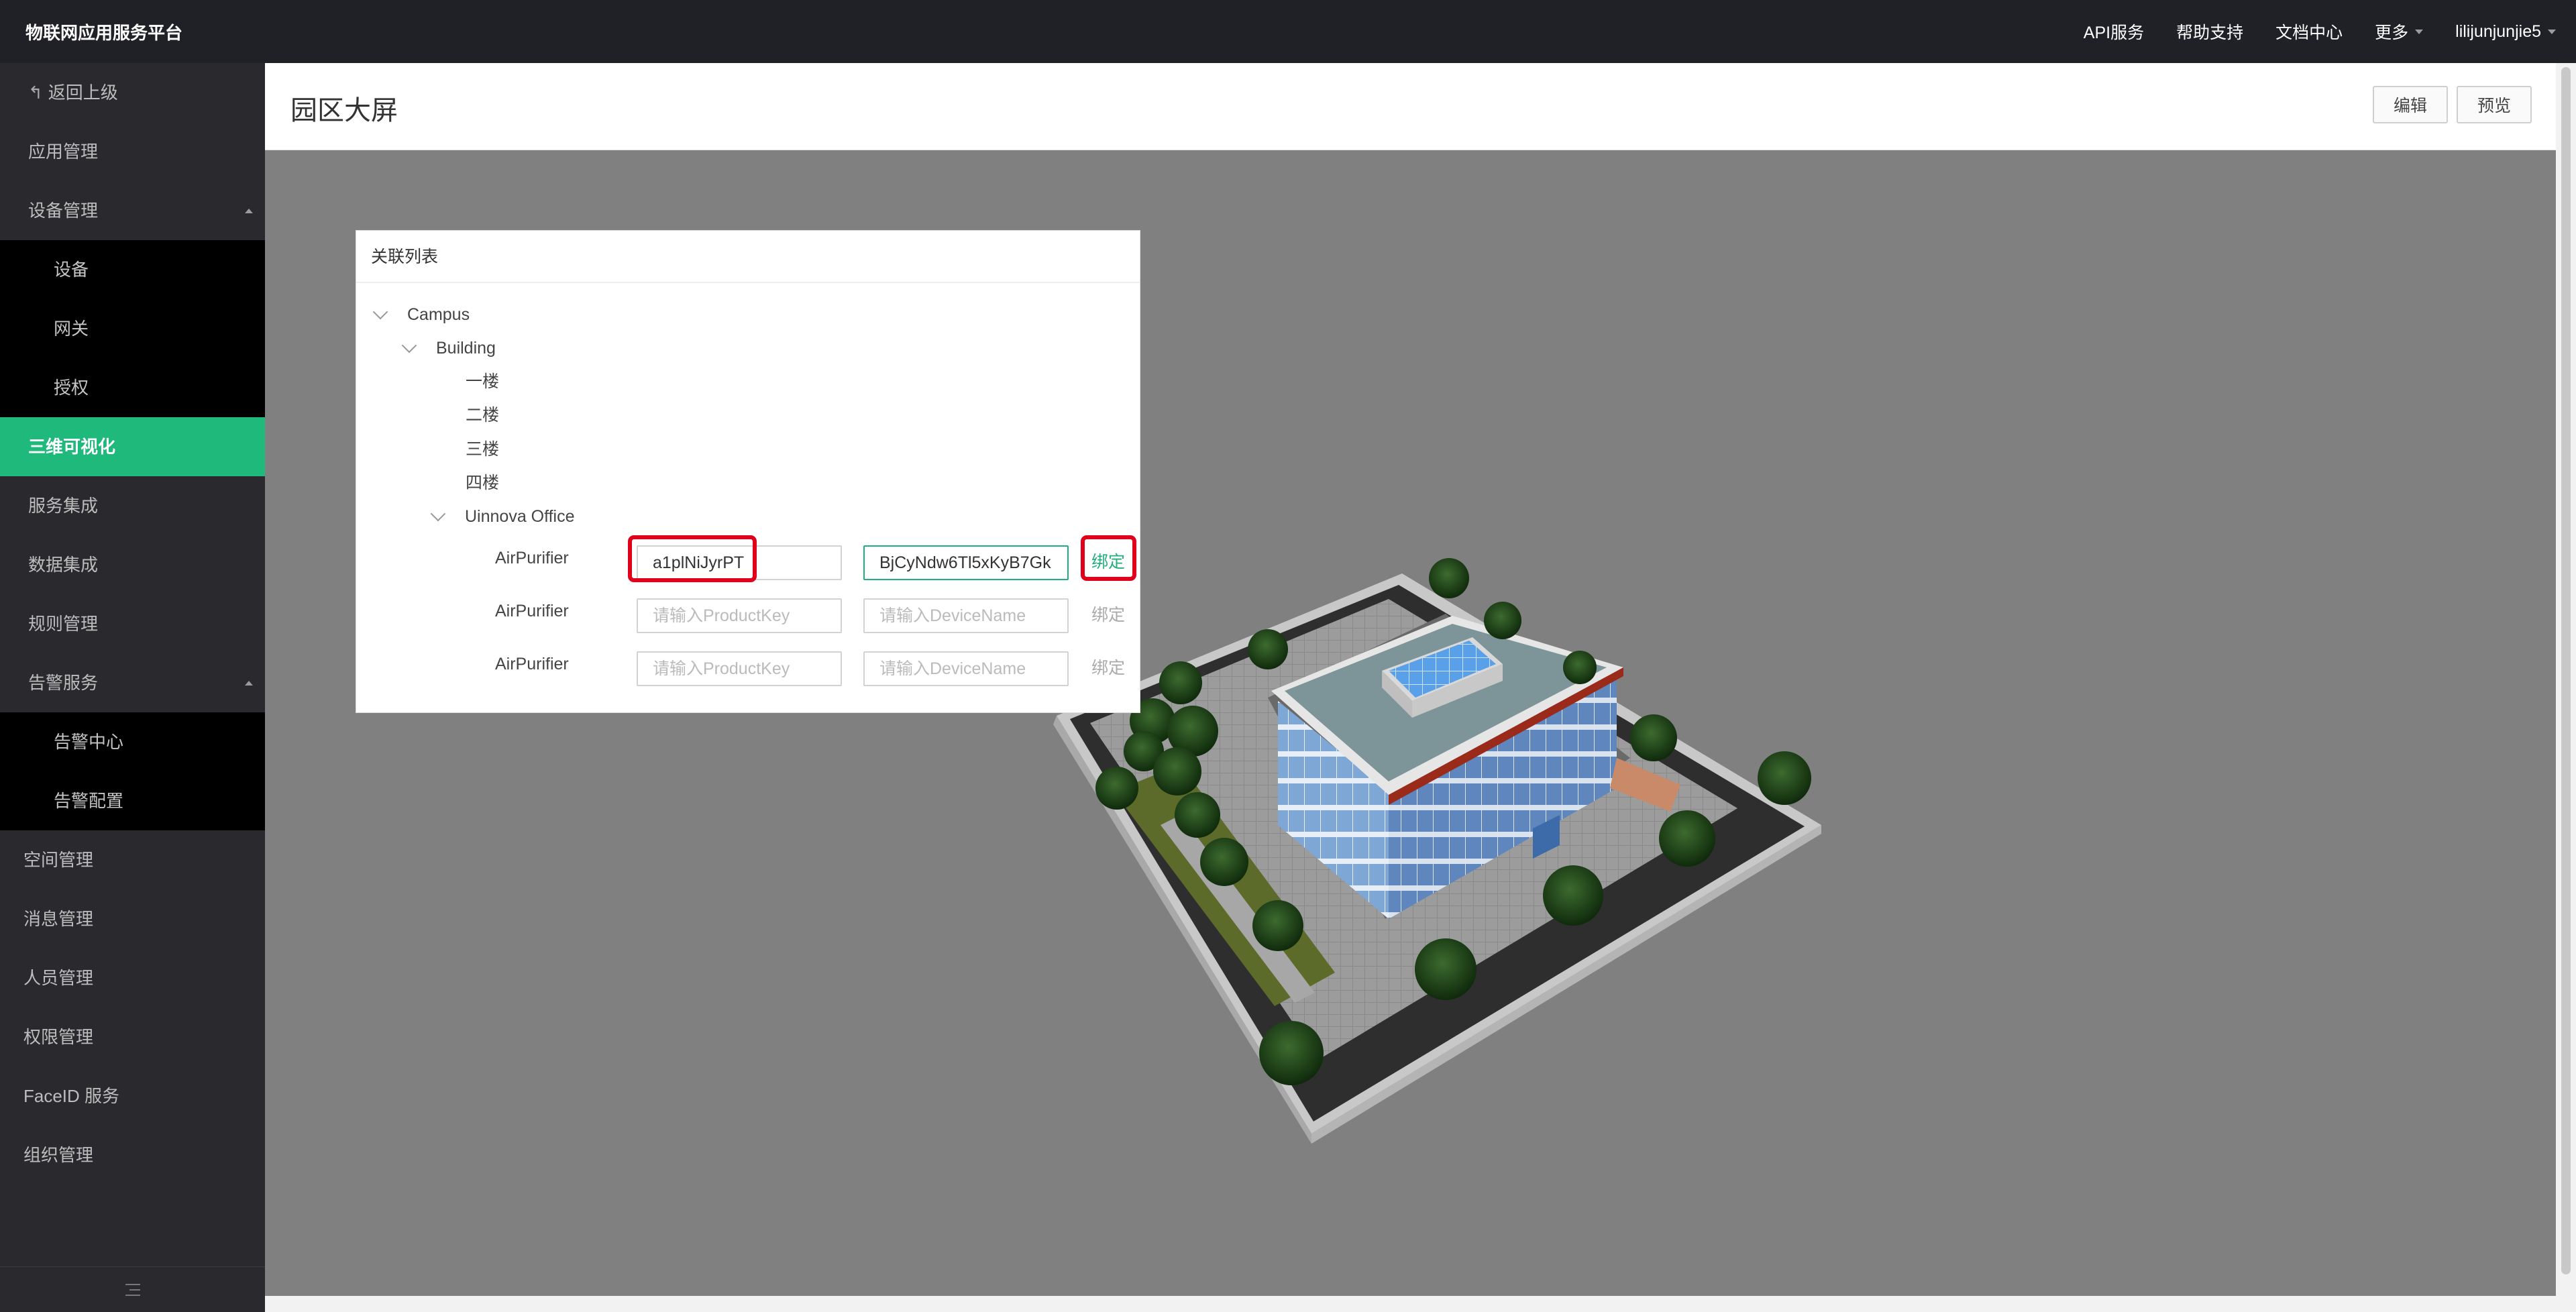  What do you see at coordinates (58, 1155) in the screenshot?
I see `sidebar-item-label: 组织管理` at bounding box center [58, 1155].